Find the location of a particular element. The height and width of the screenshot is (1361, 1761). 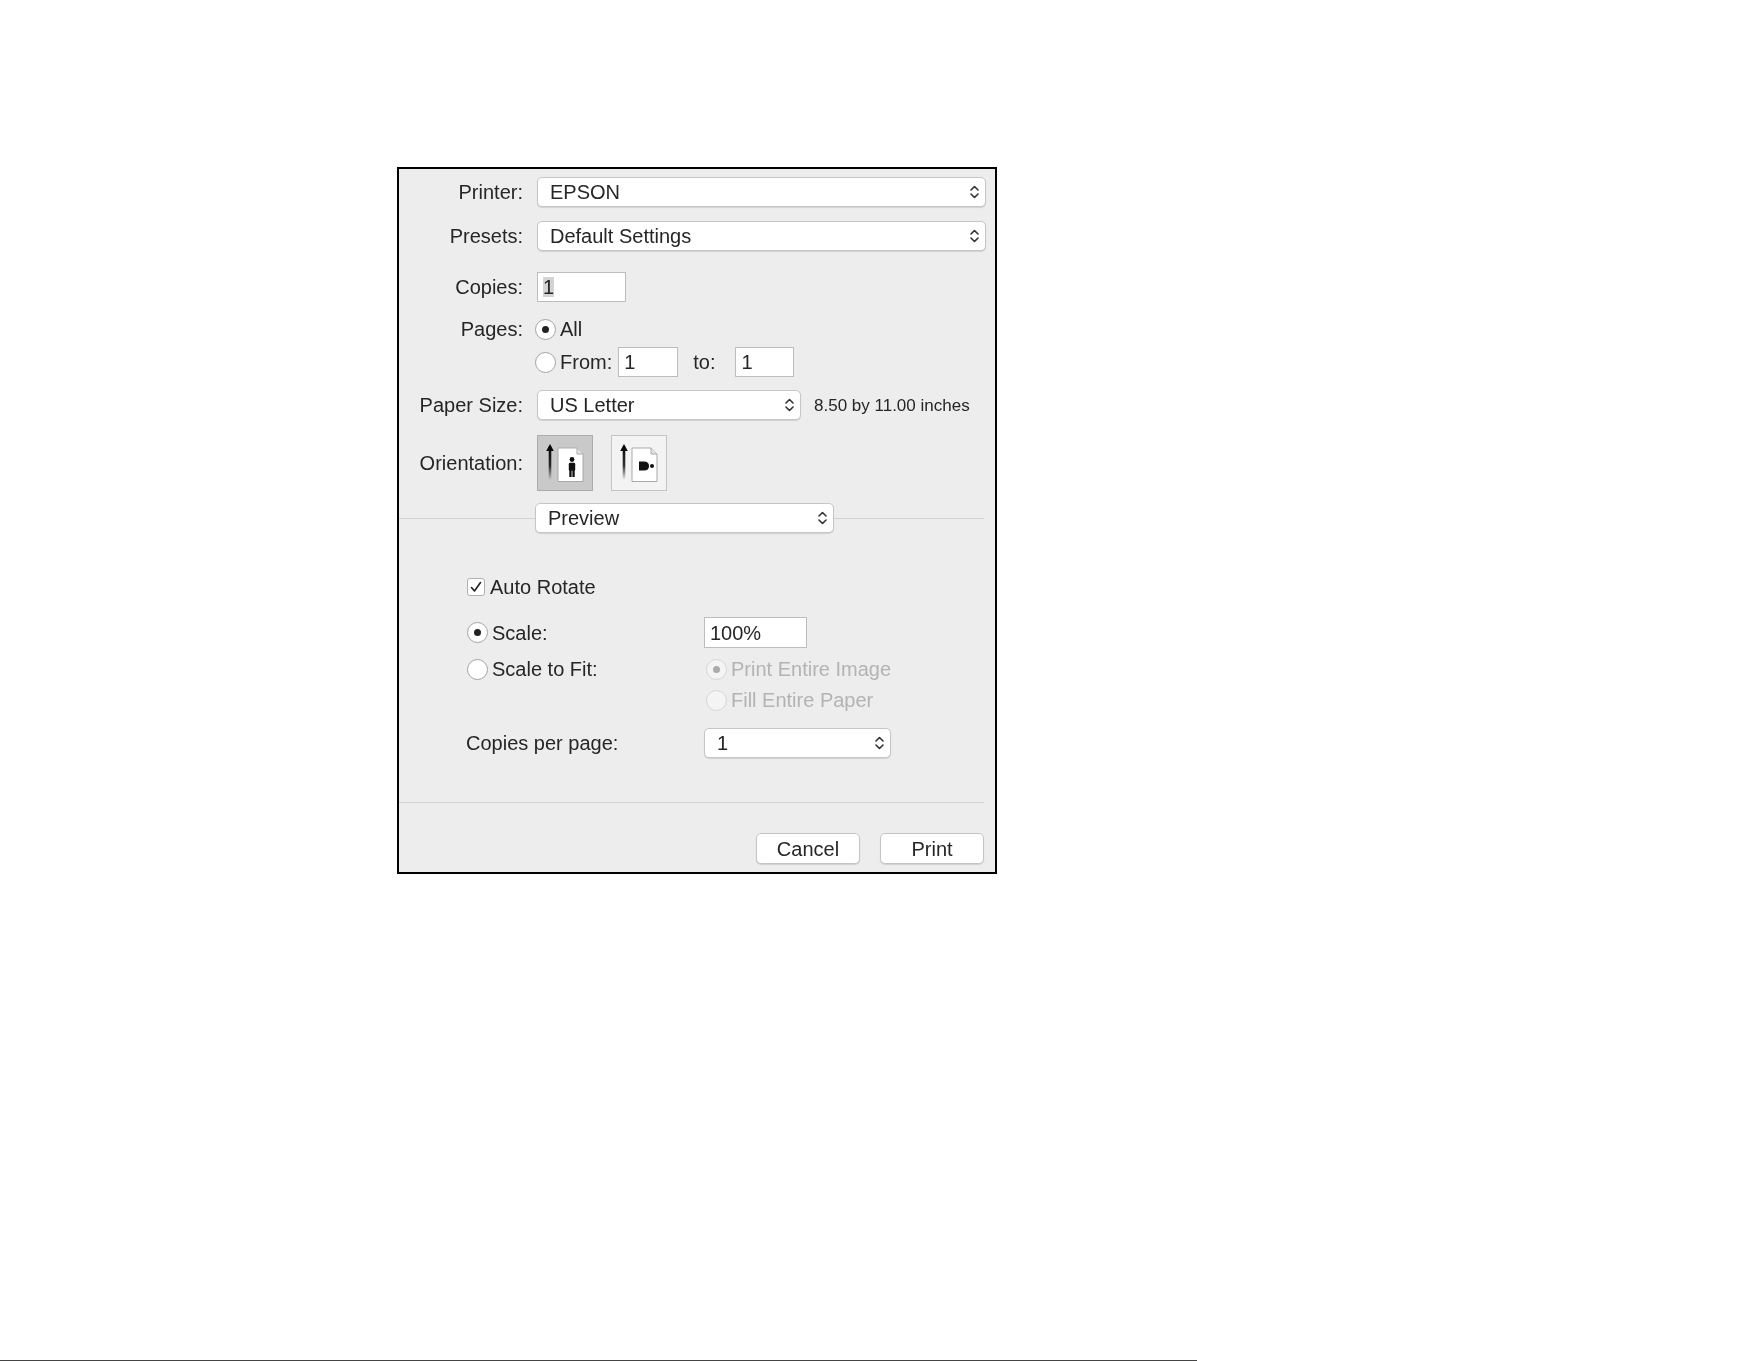

scale-to-fit-radio-option: Scale to Fit: is located at coordinates (585, 669).